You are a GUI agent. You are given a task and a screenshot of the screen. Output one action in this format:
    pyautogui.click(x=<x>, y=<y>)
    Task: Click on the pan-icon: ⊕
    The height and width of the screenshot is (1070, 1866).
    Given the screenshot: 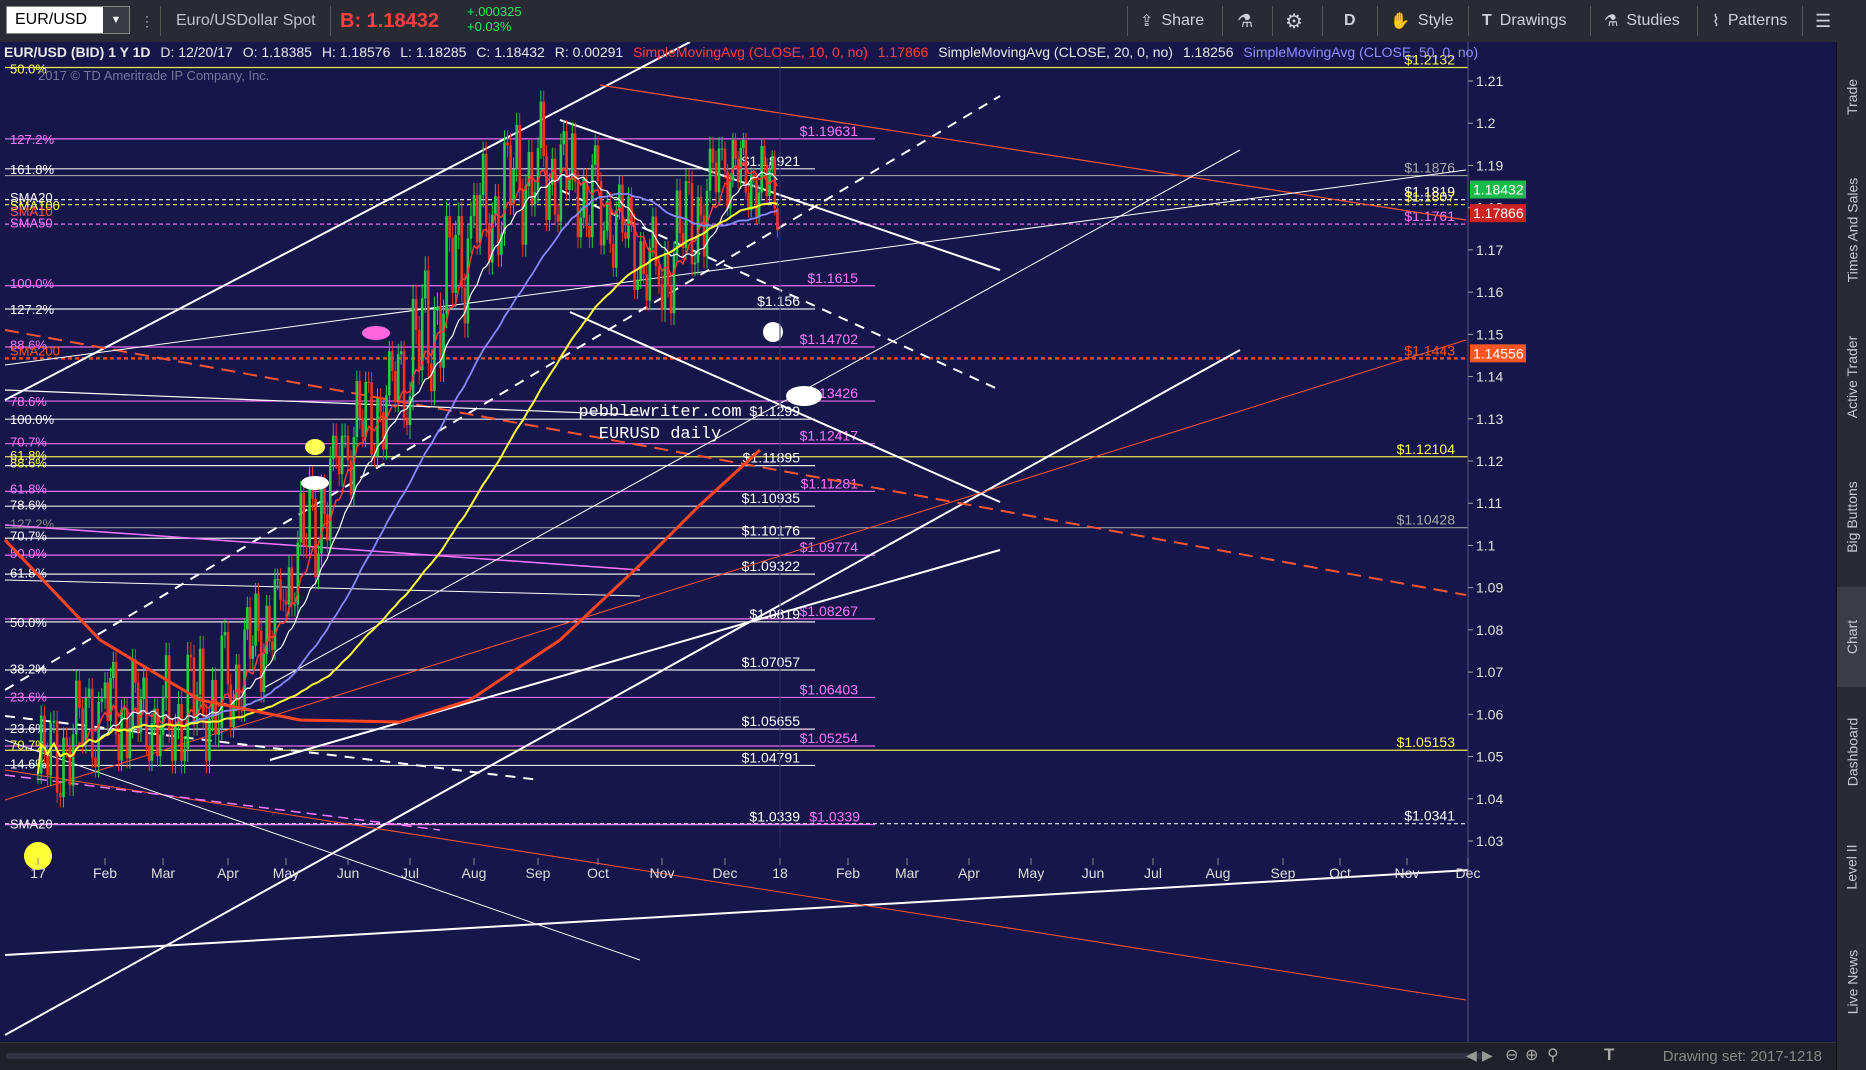 What is the action you would take?
    pyautogui.click(x=1531, y=1055)
    